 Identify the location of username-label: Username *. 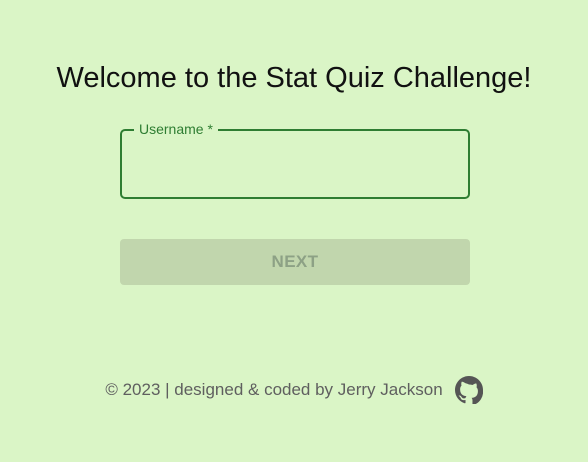
(176, 129).